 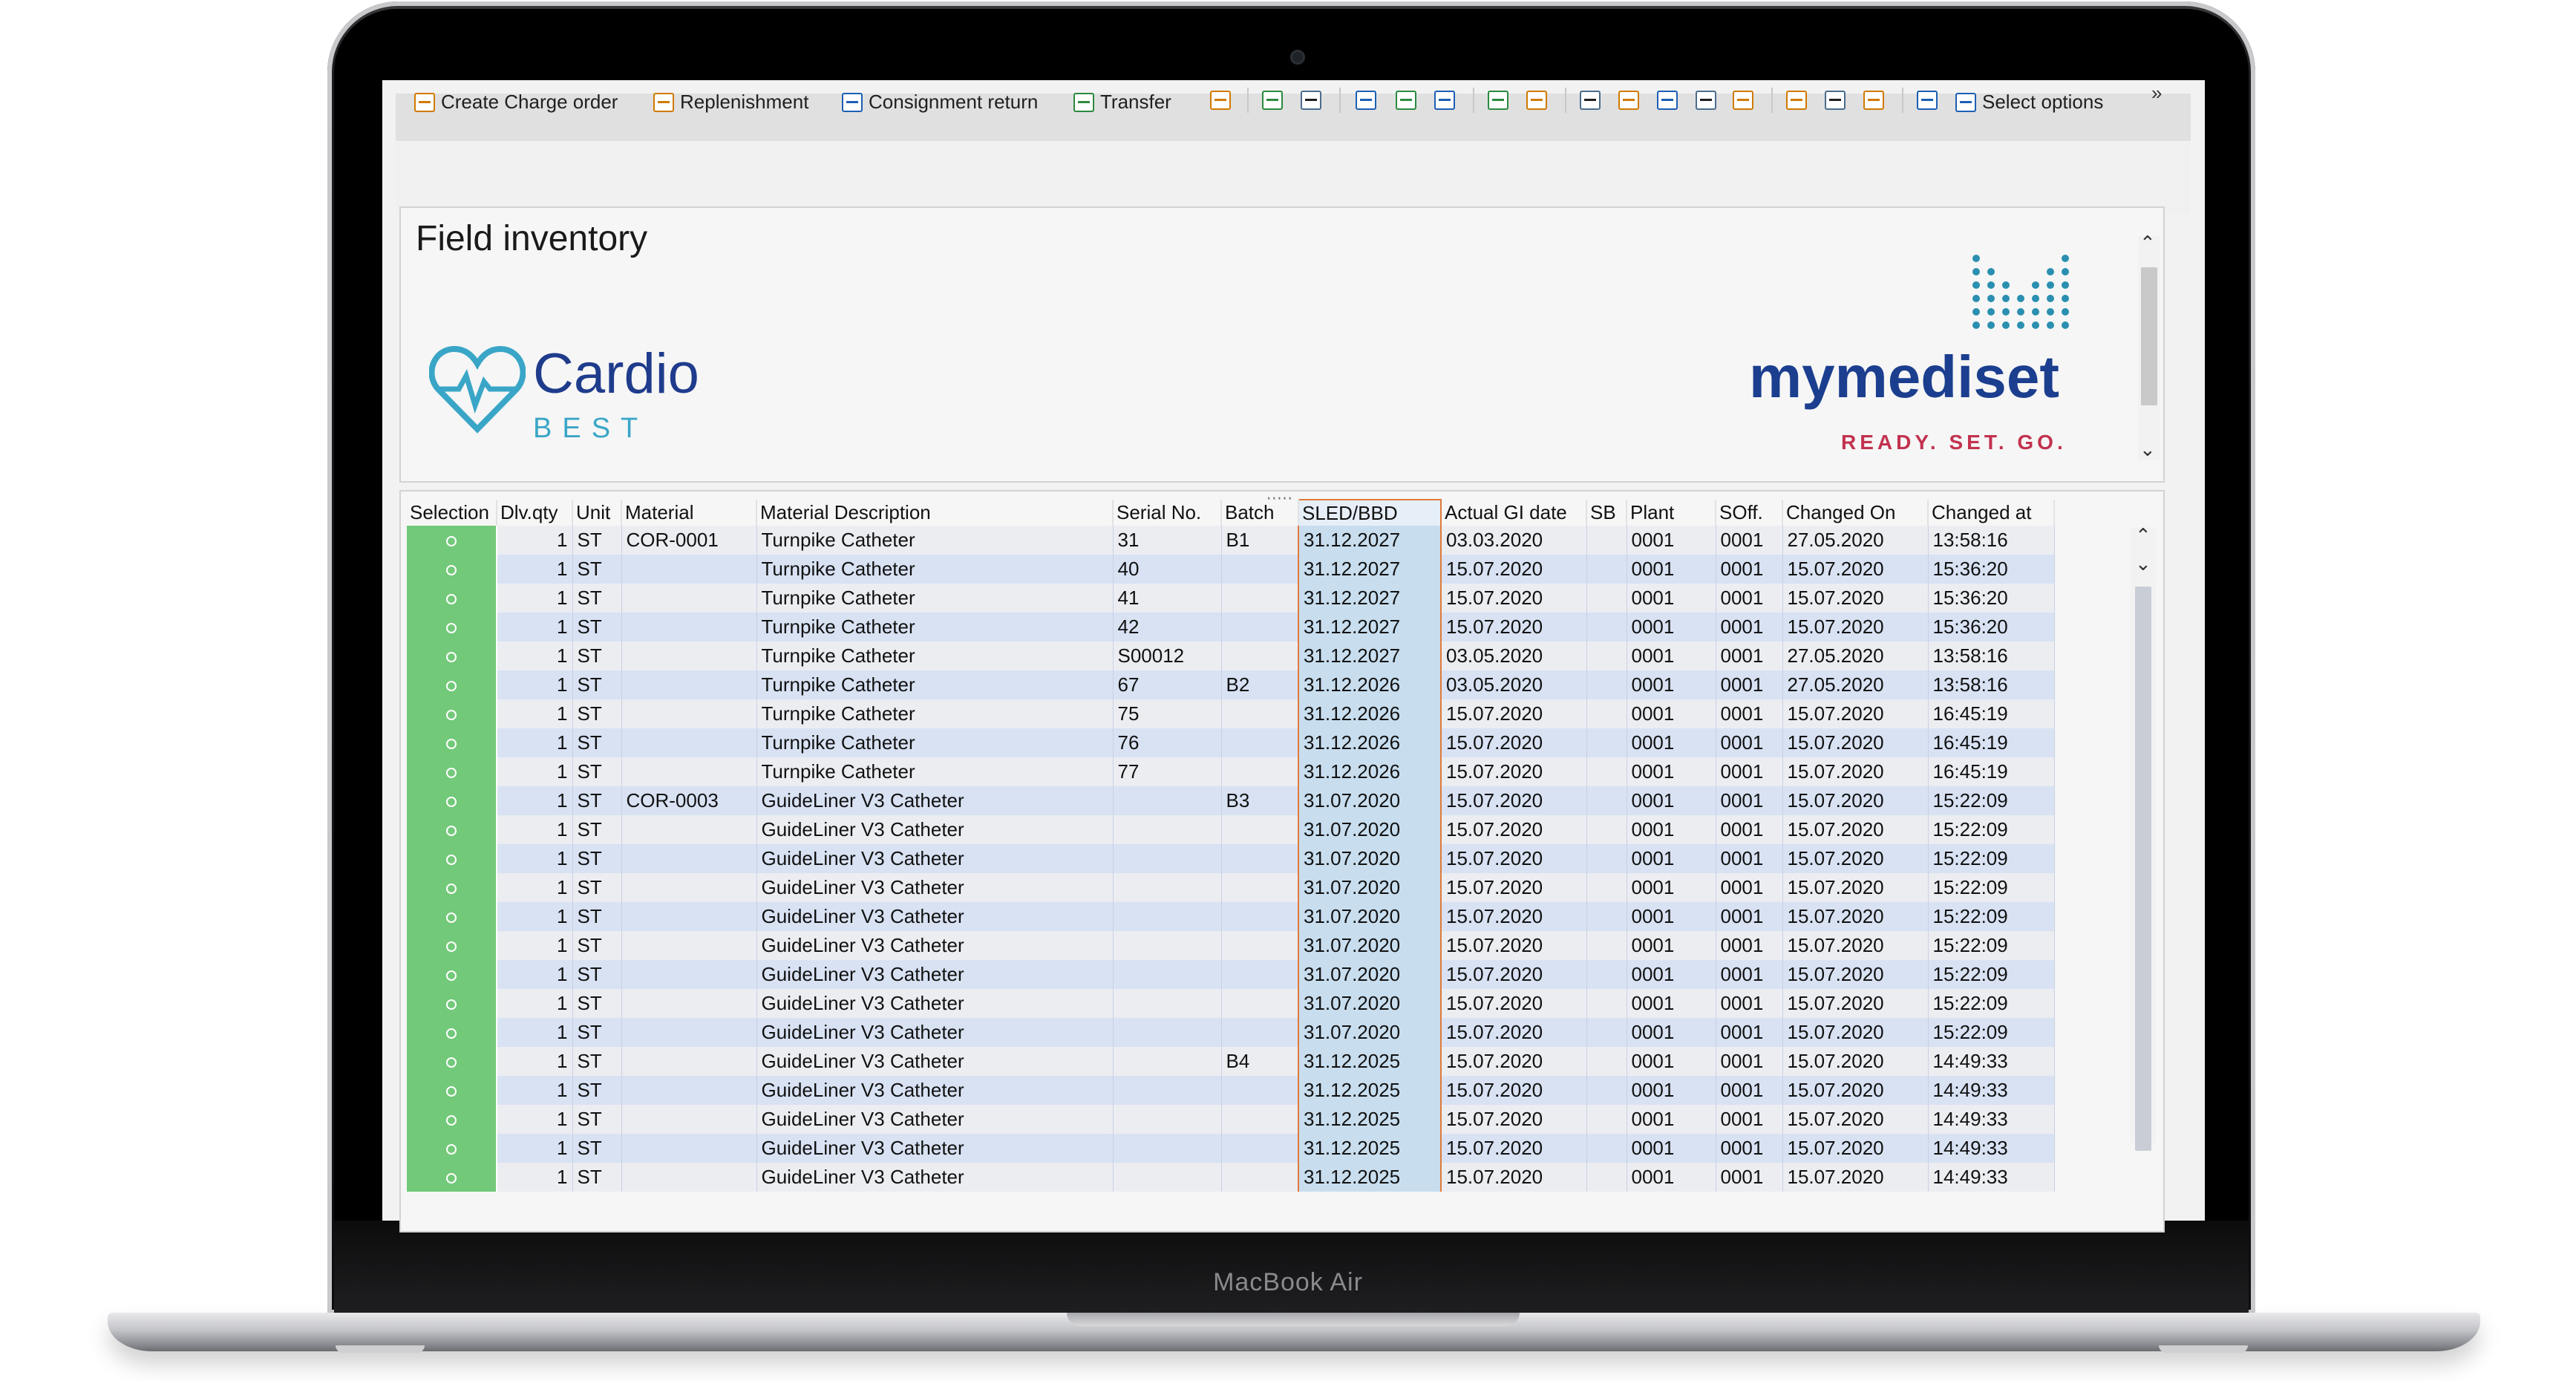 I want to click on send-button, so click(x=1668, y=100).